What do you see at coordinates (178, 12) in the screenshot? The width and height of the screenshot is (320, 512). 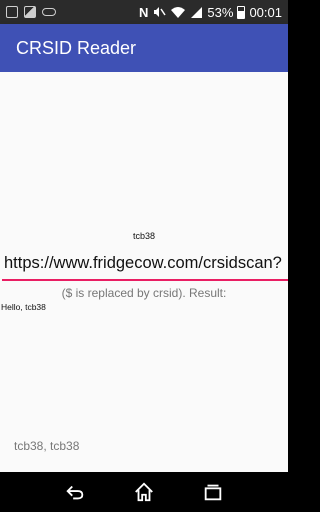 I see `wifi-icon` at bounding box center [178, 12].